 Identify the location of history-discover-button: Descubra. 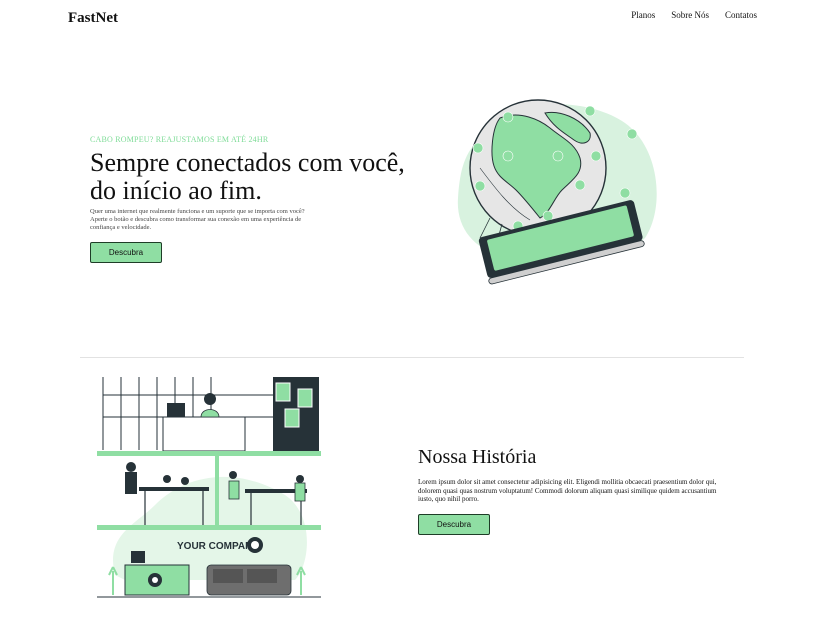
(454, 524).